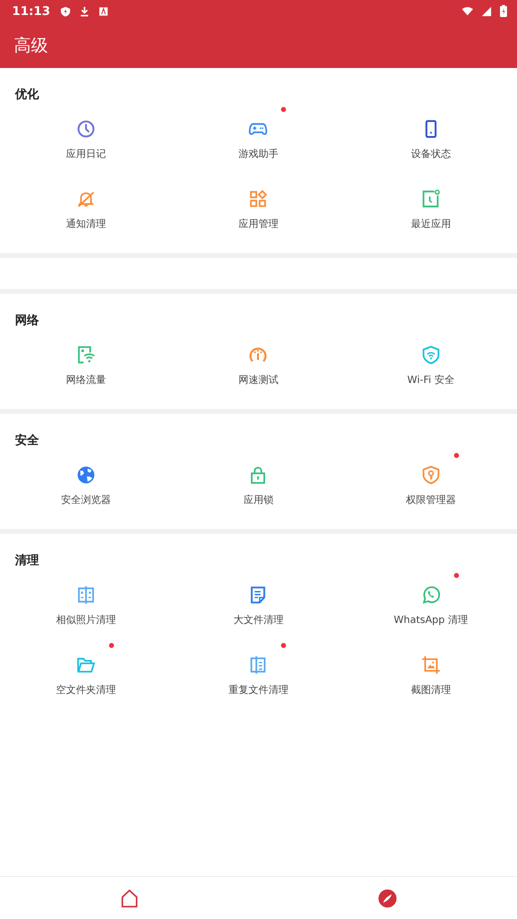 The width and height of the screenshot is (517, 919). I want to click on clock-icon, so click(86, 129).